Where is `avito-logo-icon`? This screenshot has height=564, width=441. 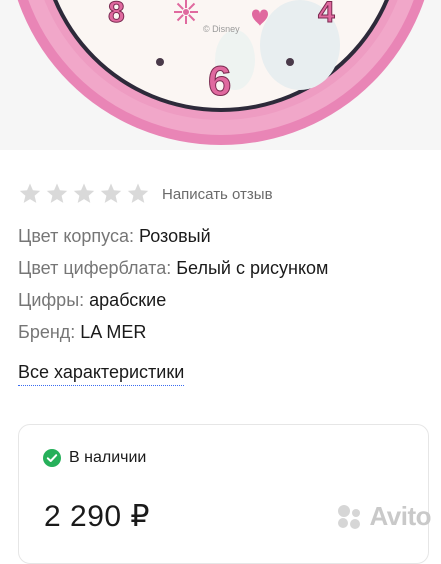 avito-logo-icon is located at coordinates (349, 516).